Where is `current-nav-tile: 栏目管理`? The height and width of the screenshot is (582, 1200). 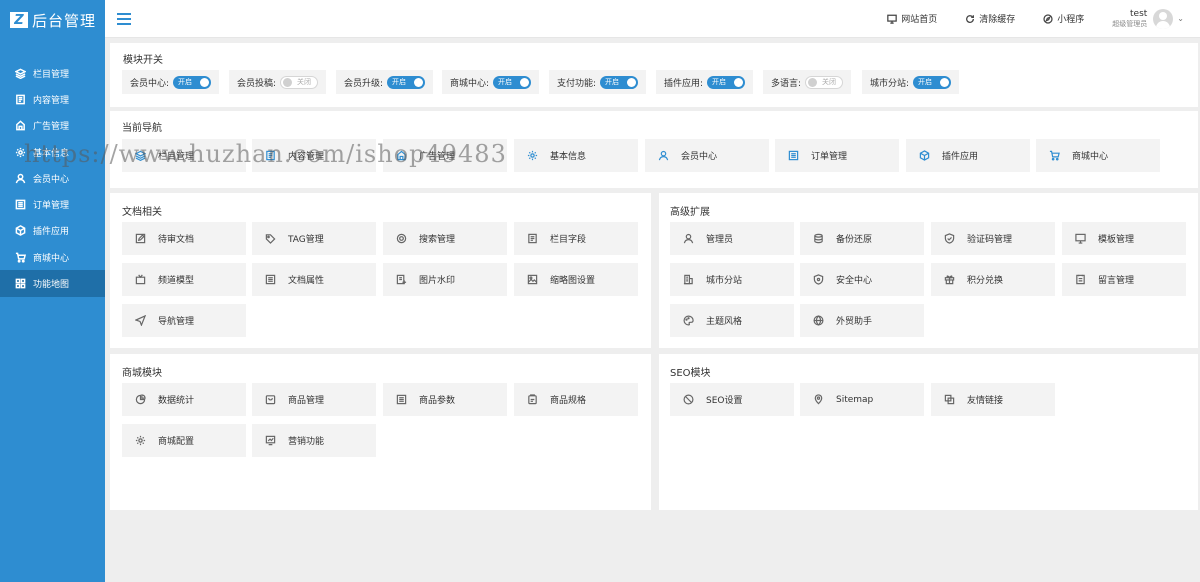
current-nav-tile: 栏目管理 is located at coordinates (184, 155).